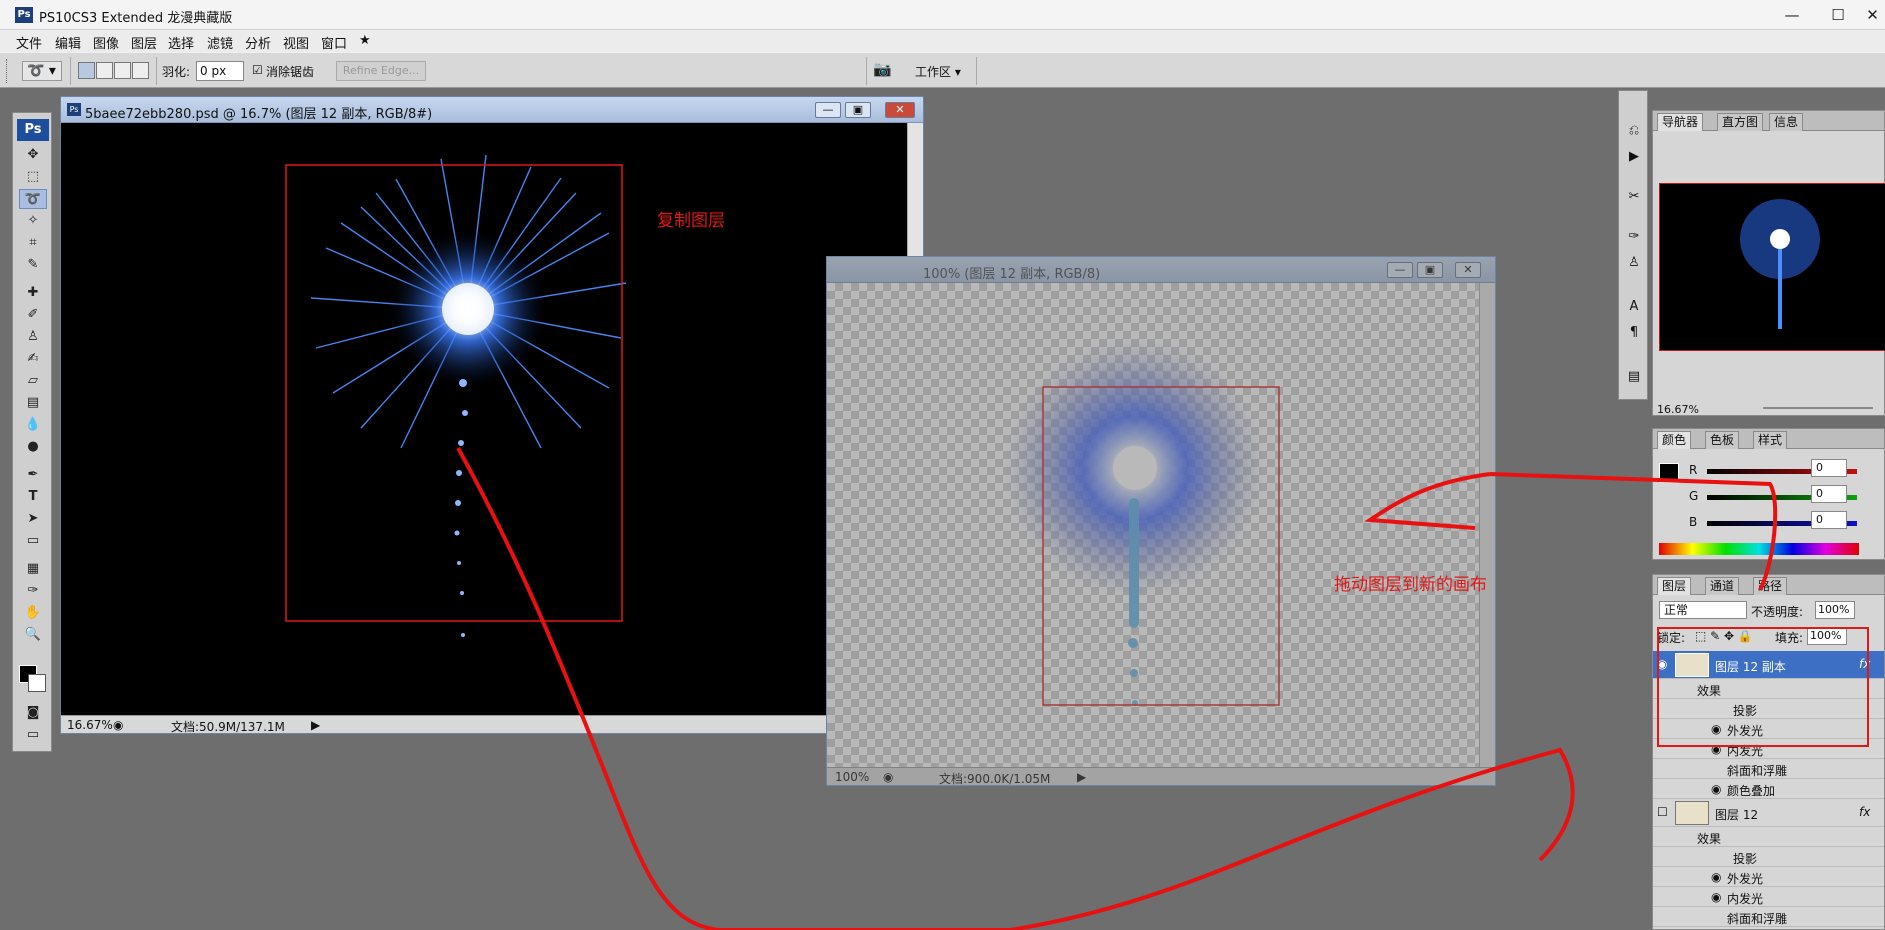  I want to click on path-selection-tool-icon: ➤, so click(33, 519).